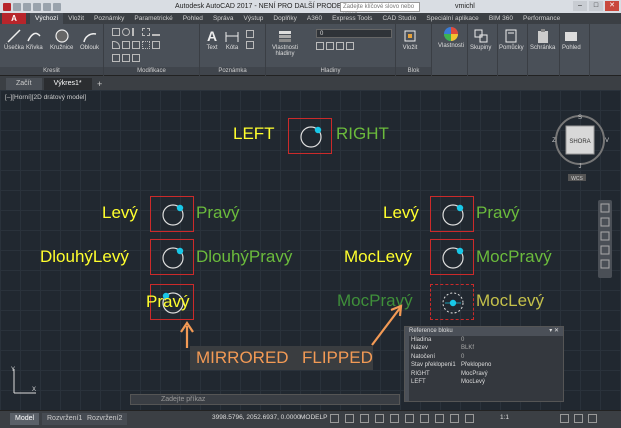  I want to click on layers-group-label: Hladiny, so click(330, 71).